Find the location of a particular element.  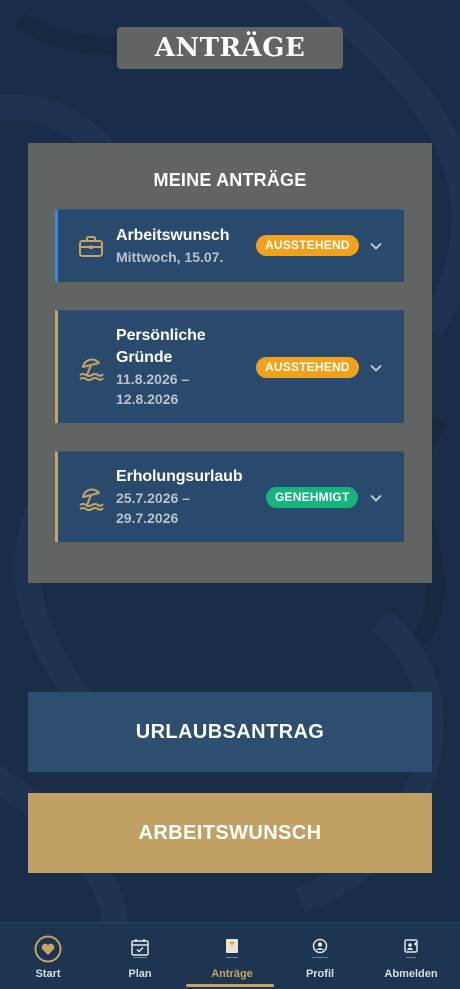

page-title: ANTRÄGE is located at coordinates (230, 48).